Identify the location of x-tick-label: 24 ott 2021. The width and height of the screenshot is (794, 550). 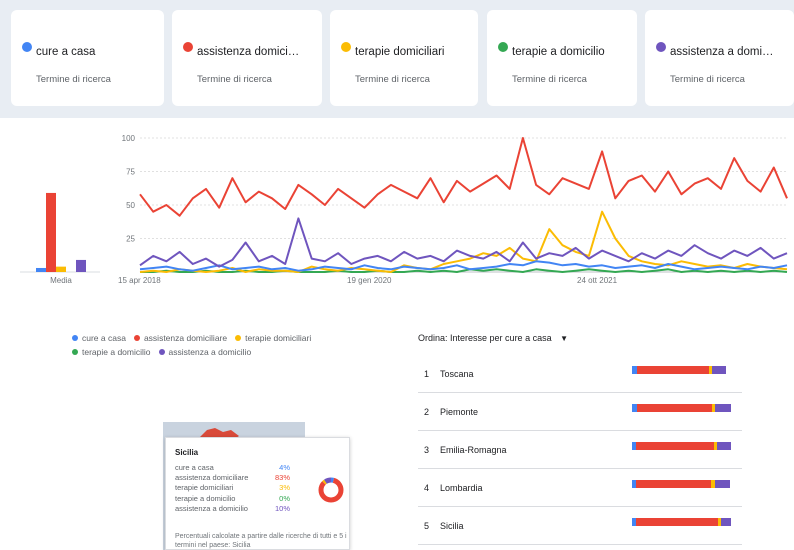
(597, 280).